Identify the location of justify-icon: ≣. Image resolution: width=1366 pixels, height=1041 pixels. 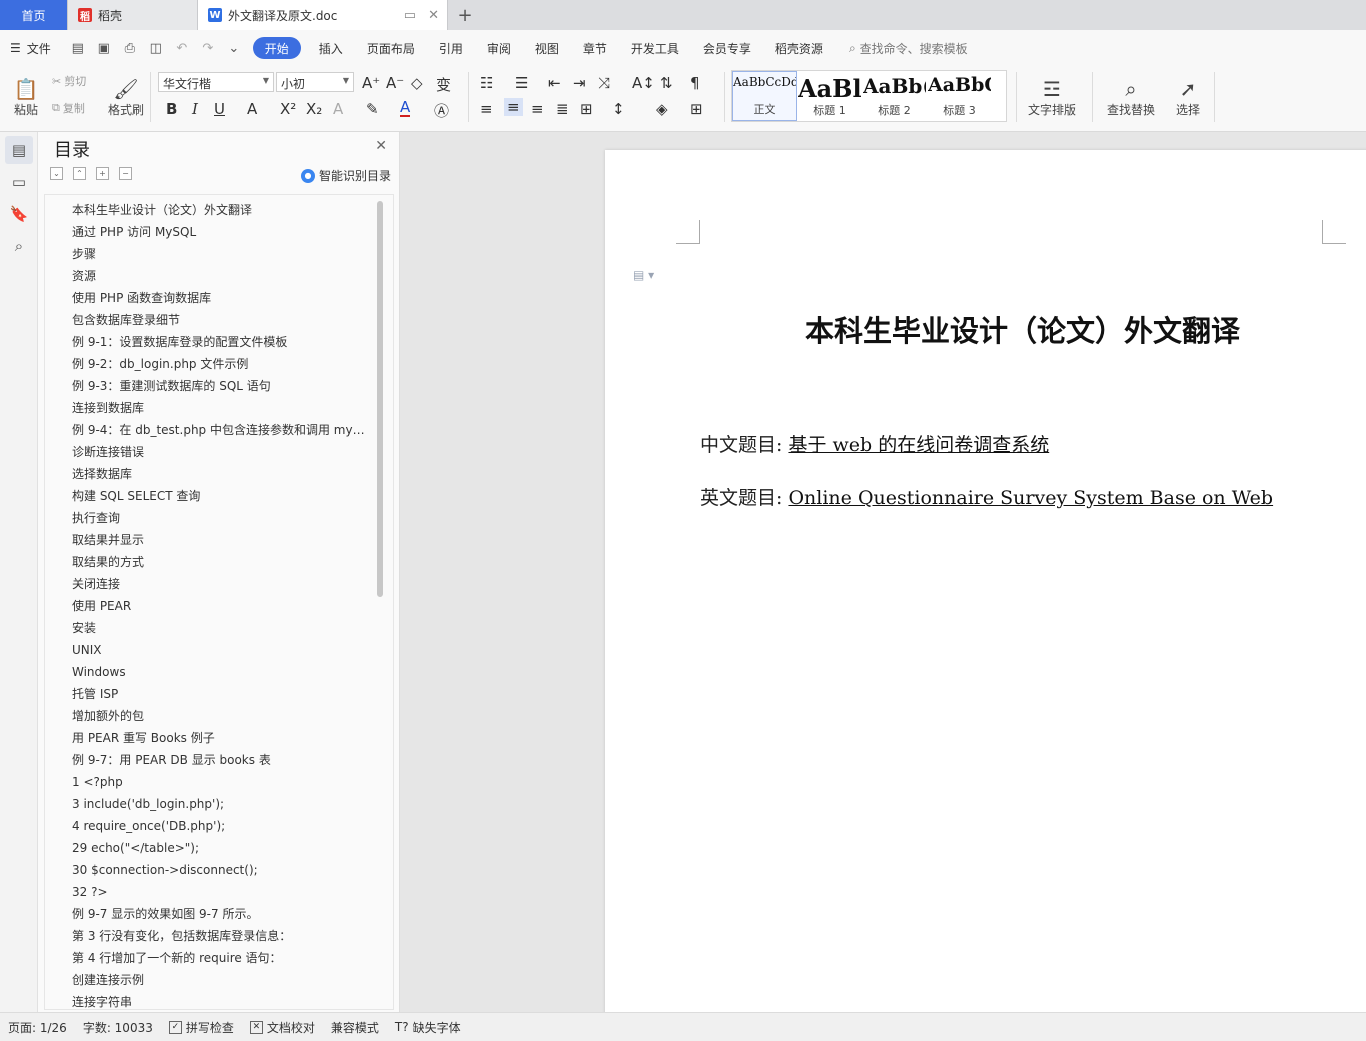
(562, 109).